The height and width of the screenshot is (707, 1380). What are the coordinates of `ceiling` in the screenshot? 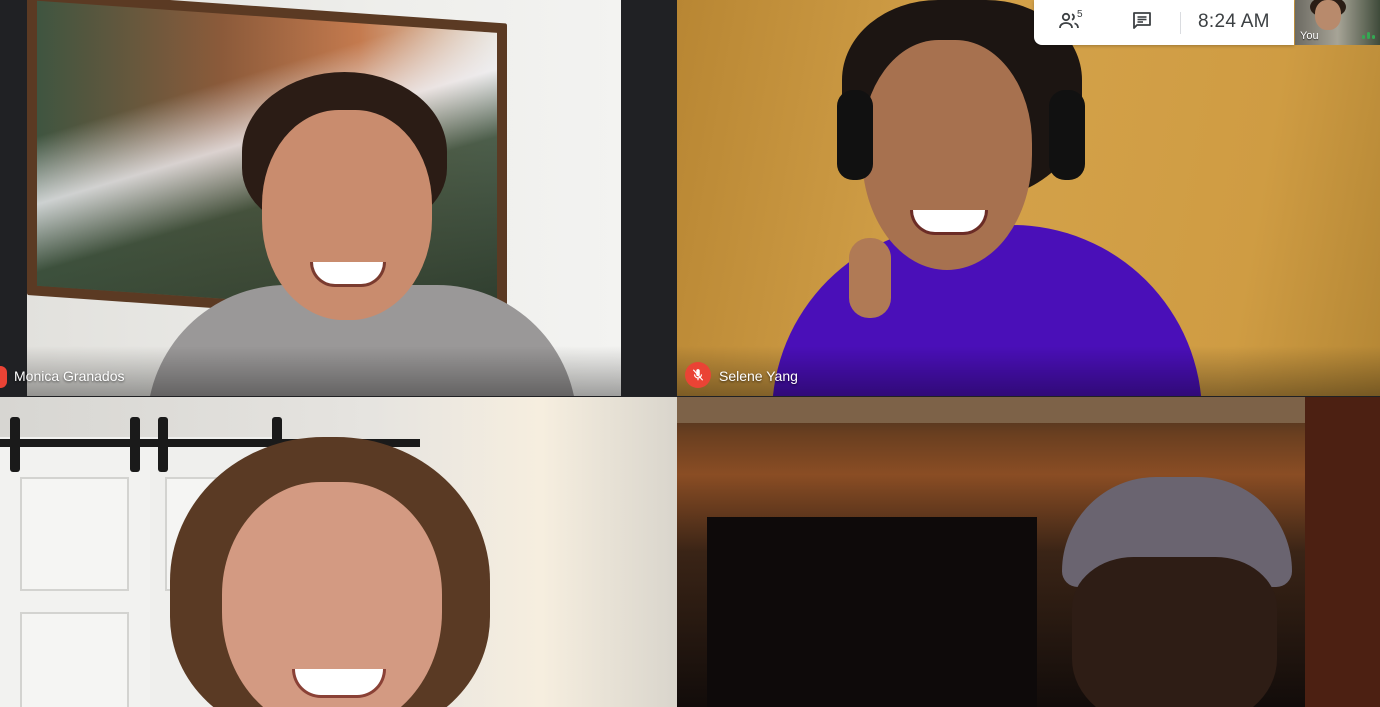 It's located at (1028, 410).